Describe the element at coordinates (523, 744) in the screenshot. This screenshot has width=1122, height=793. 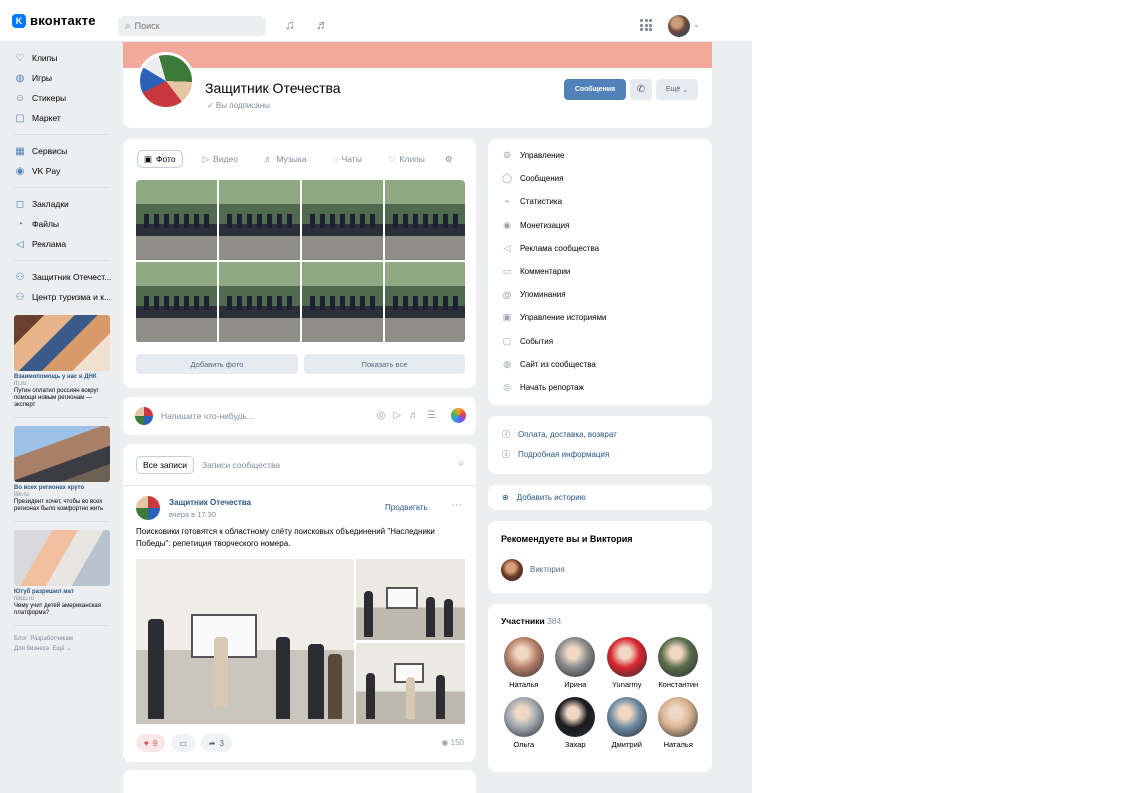
I see `member-name: Ольга` at that location.